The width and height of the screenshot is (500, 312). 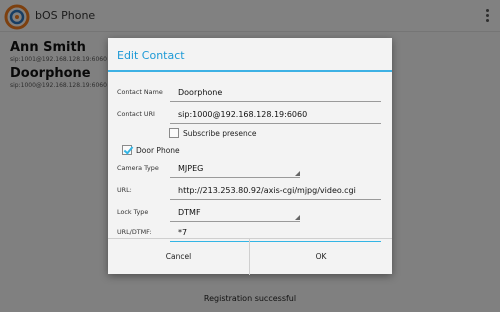 I want to click on contact-uri-field: sip:1000@192.168.128.19:6060, so click(x=275, y=115).